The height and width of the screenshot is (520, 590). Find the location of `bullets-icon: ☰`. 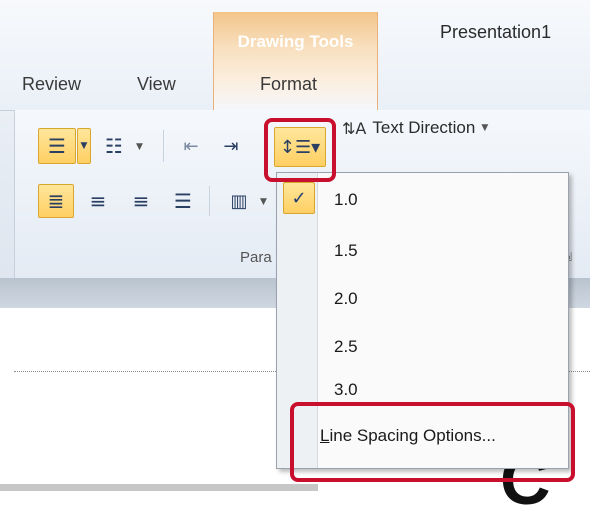

bullets-icon: ☰ is located at coordinates (57, 146).